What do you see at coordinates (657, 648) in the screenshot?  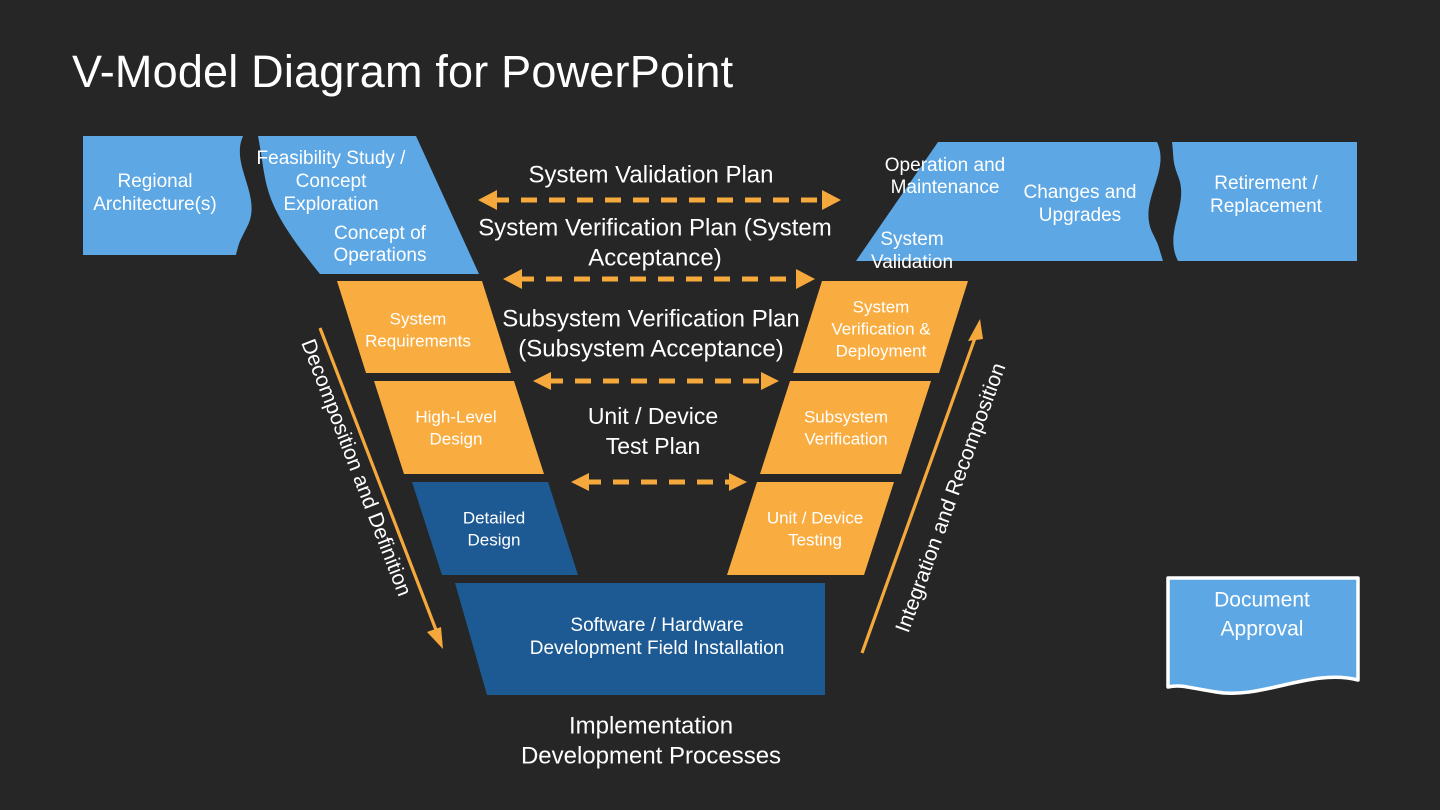 I see `stage-software-hardware-line2: Development Field Installation` at bounding box center [657, 648].